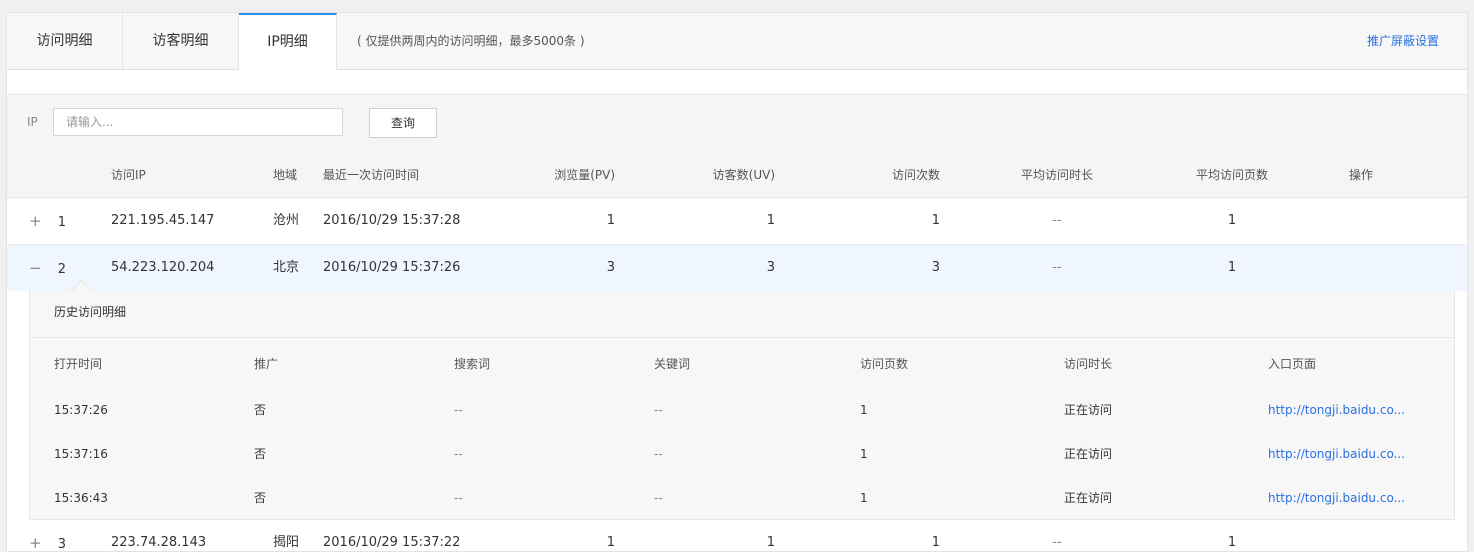 Image resolution: width=1474 pixels, height=552 pixels. I want to click on tab-note: ( 仅提供两周内的访问明细，最多5000条 ), so click(471, 41).